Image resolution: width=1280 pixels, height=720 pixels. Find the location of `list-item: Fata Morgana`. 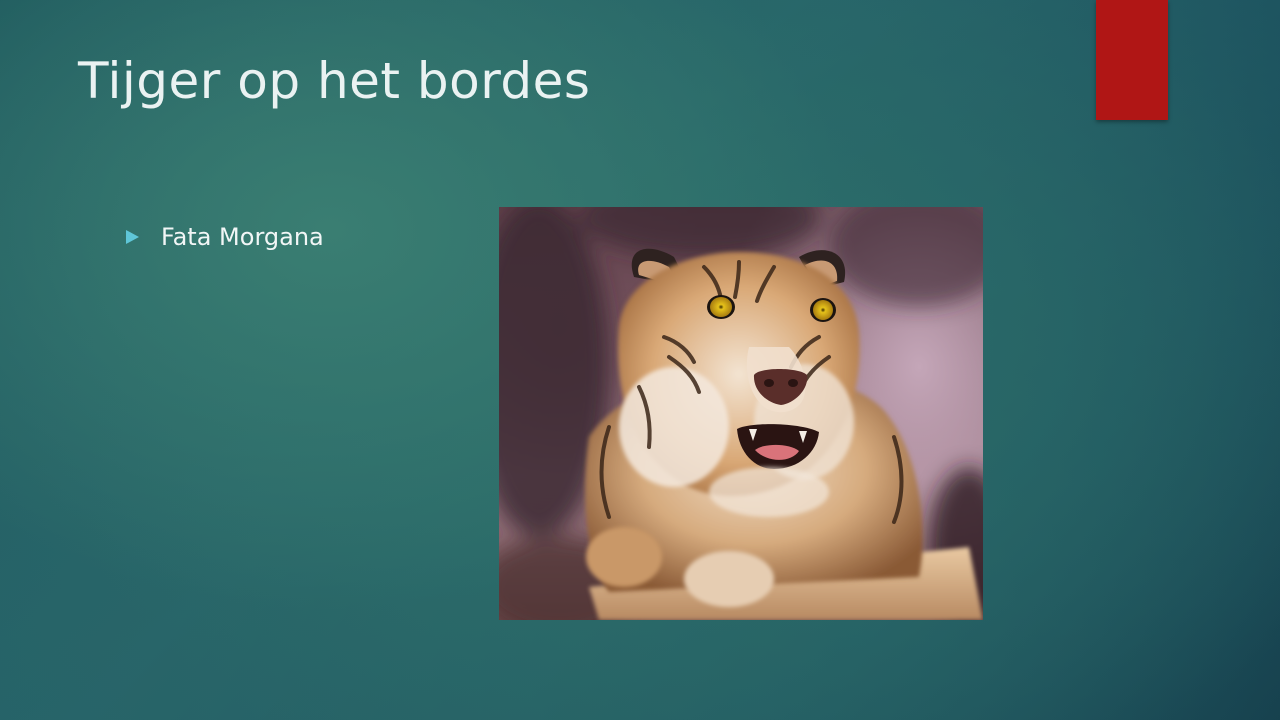

list-item: Fata Morgana is located at coordinates (225, 237).